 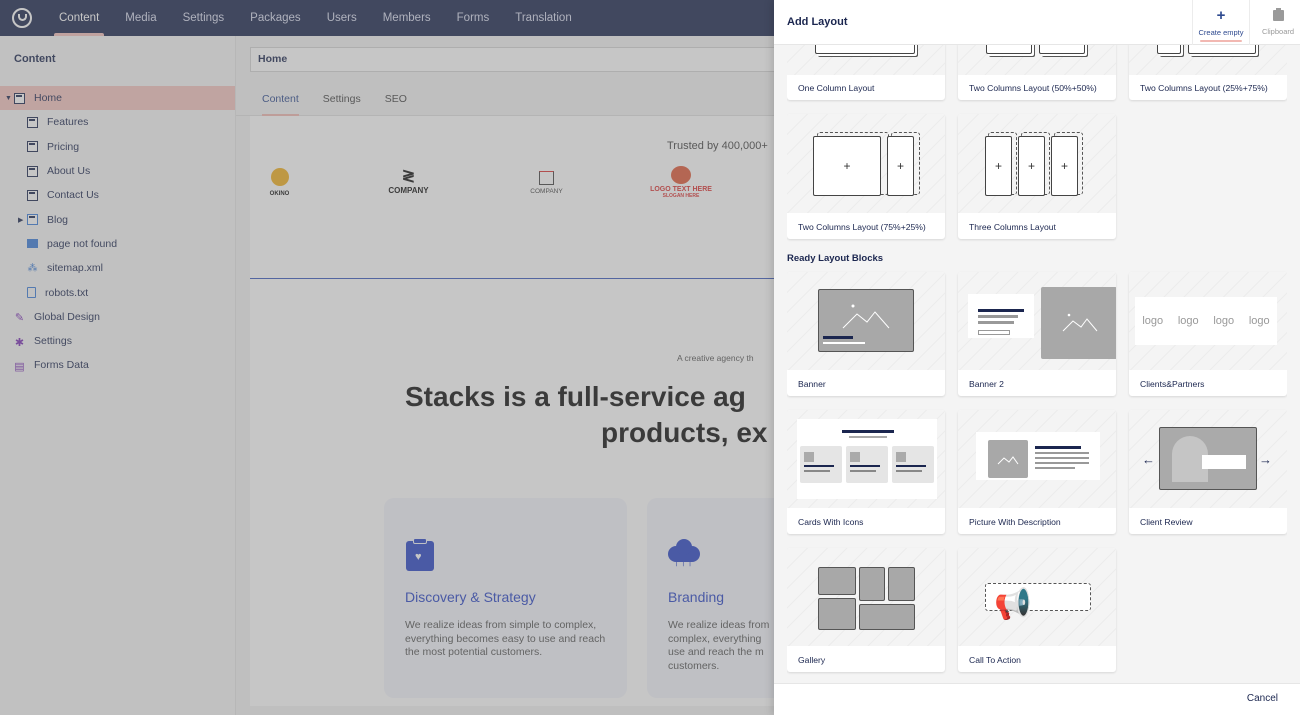 What do you see at coordinates (1265, 459) in the screenshot?
I see `arrow-right-icon: →` at bounding box center [1265, 459].